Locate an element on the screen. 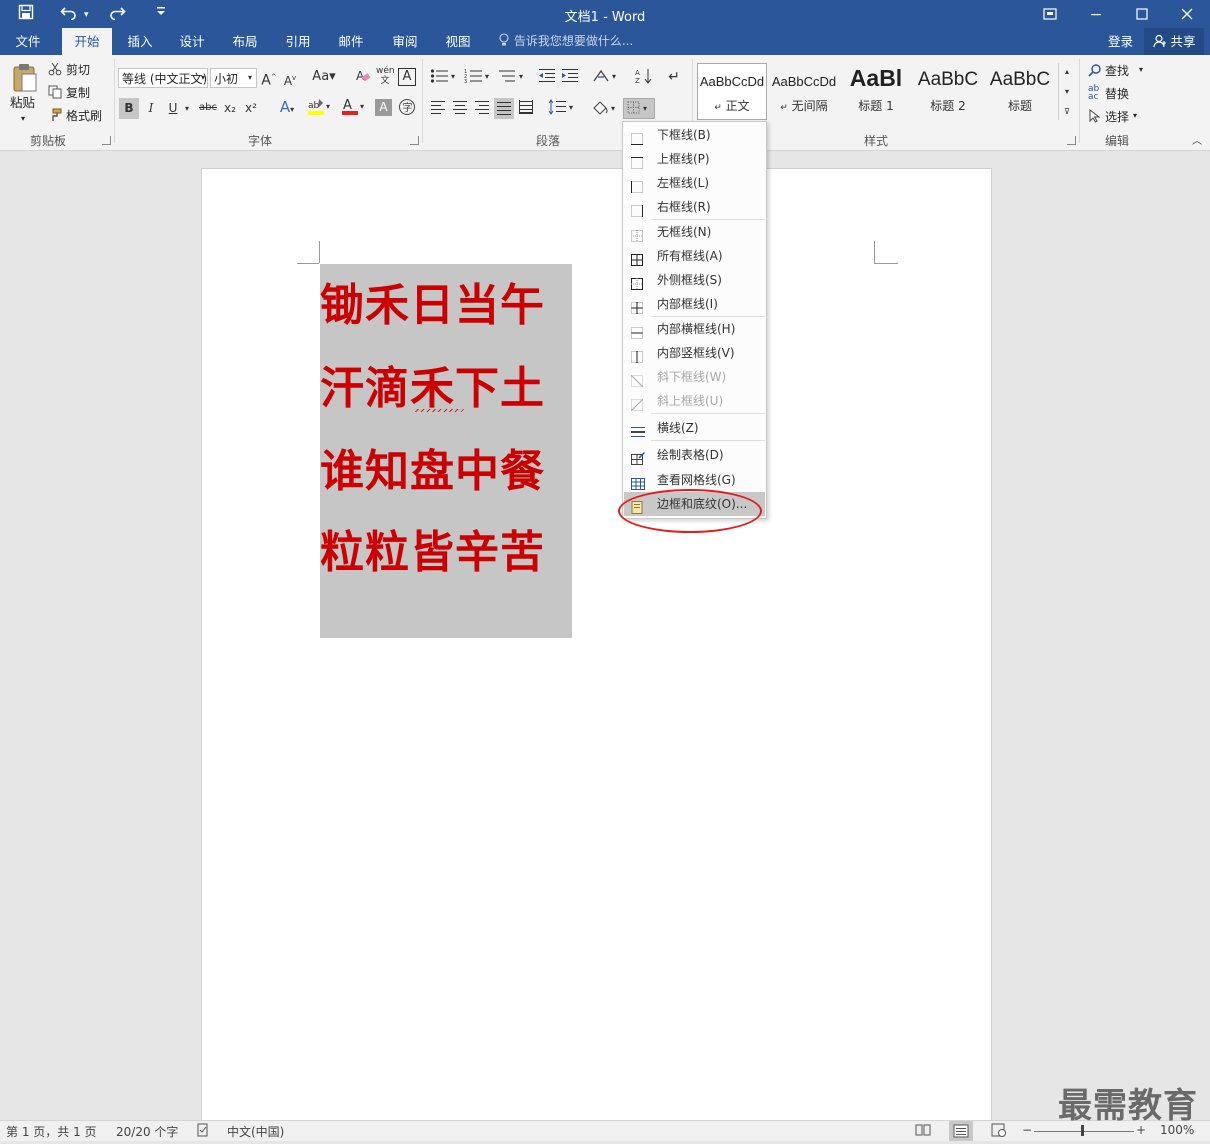  align-left-icon is located at coordinates (438, 109).